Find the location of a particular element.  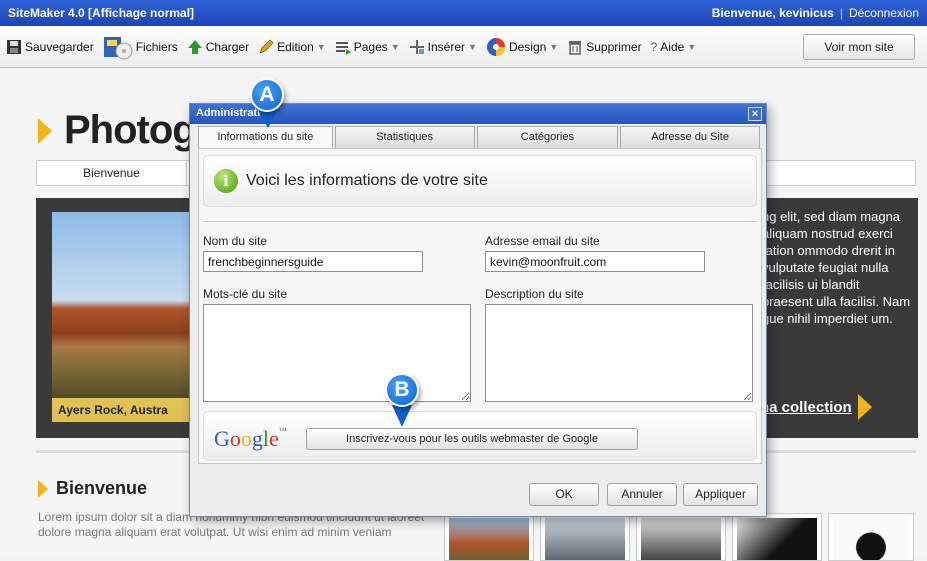

insert-menu: Insérer ▼ is located at coordinates (443, 47).